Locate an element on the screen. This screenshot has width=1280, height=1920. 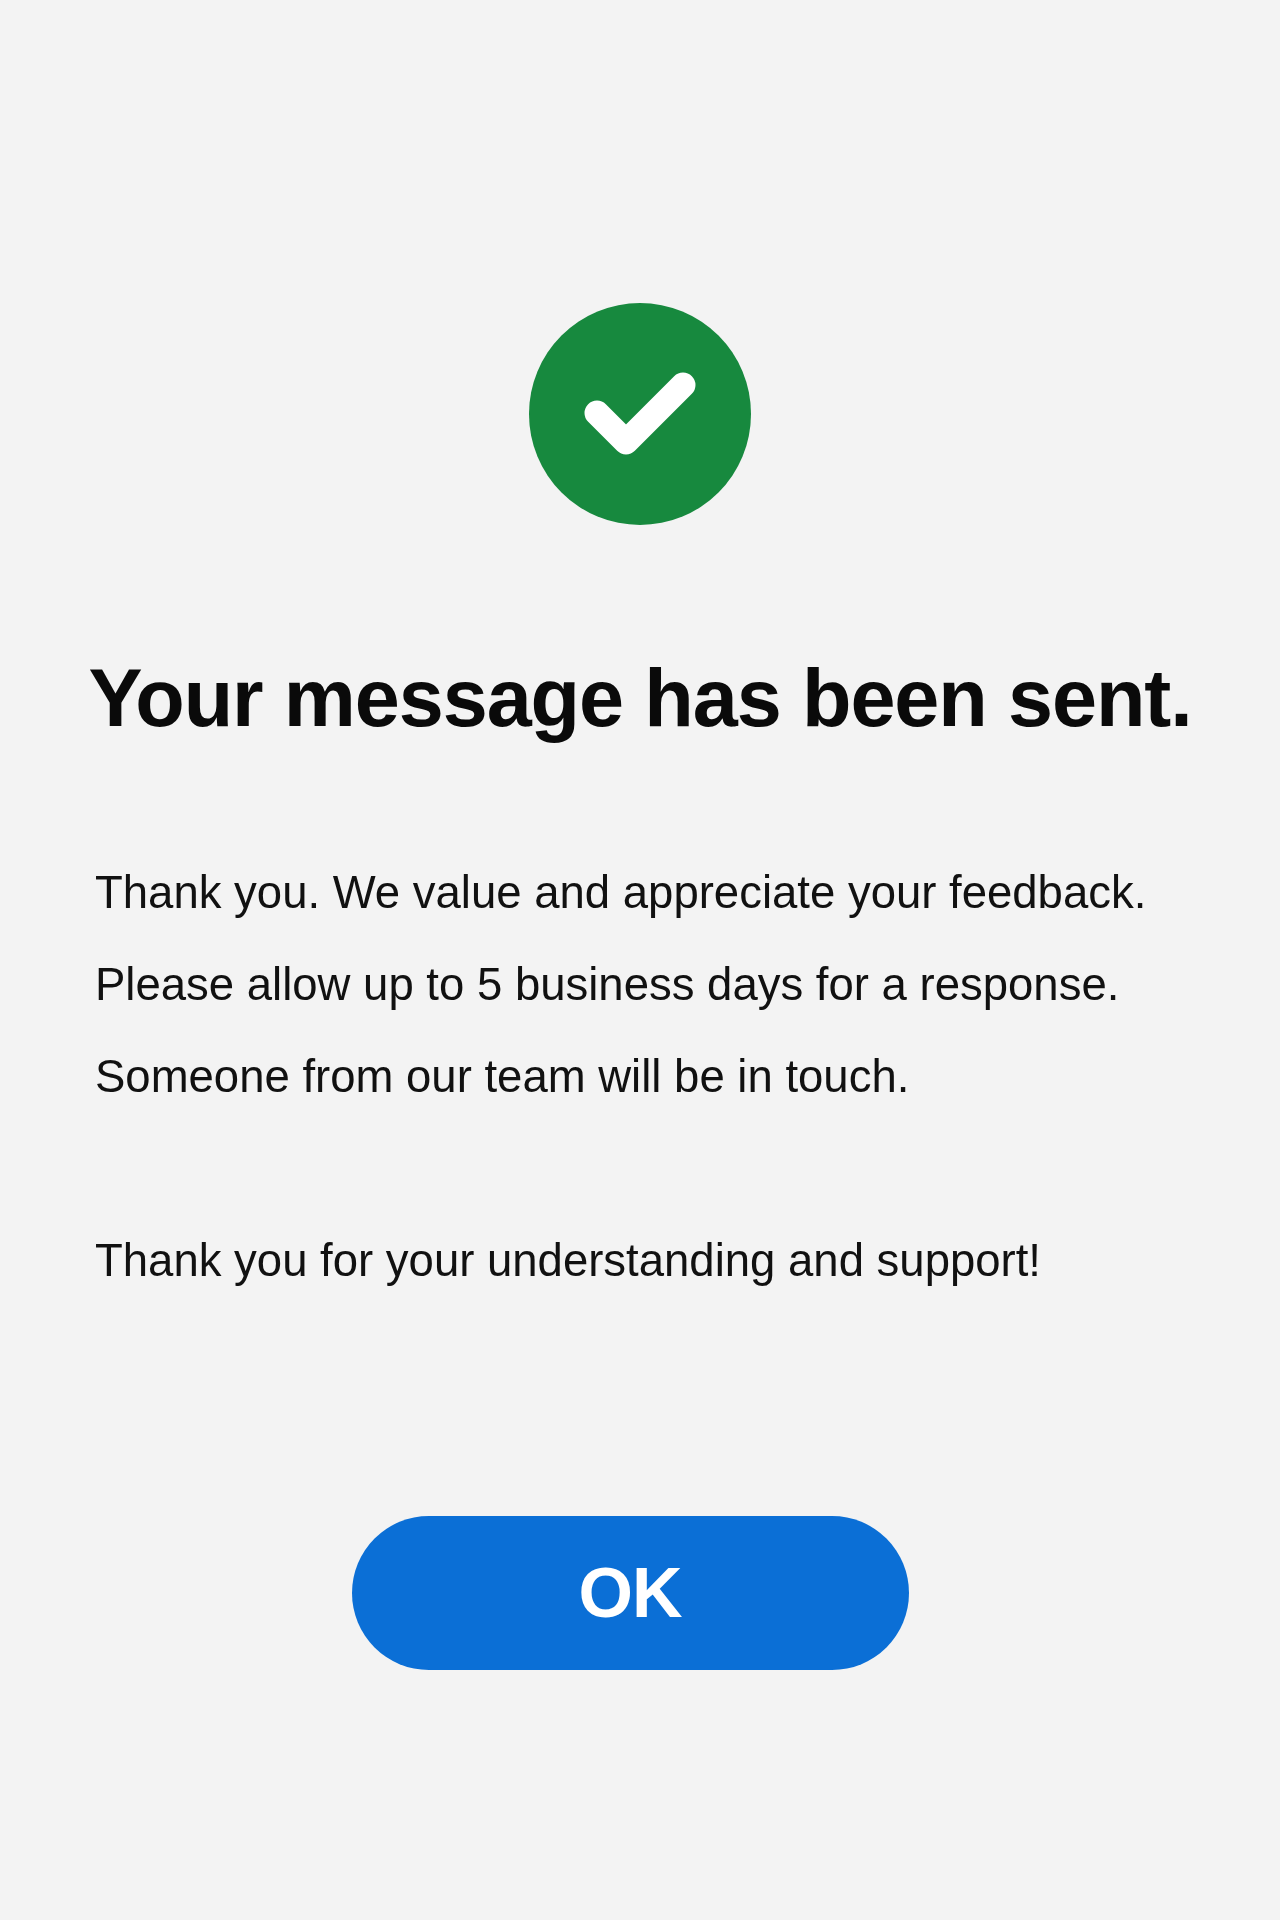
ok-button: OK is located at coordinates (630, 1593).